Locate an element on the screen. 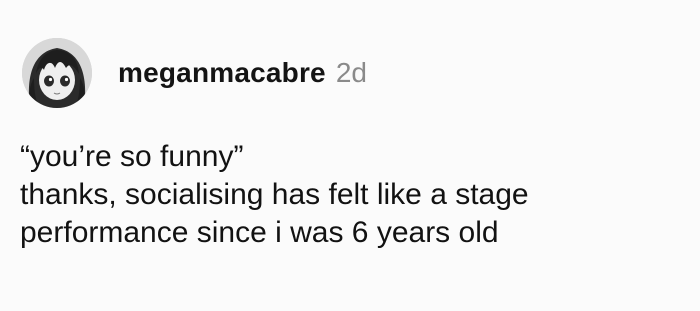  avatar is located at coordinates (57, 73).